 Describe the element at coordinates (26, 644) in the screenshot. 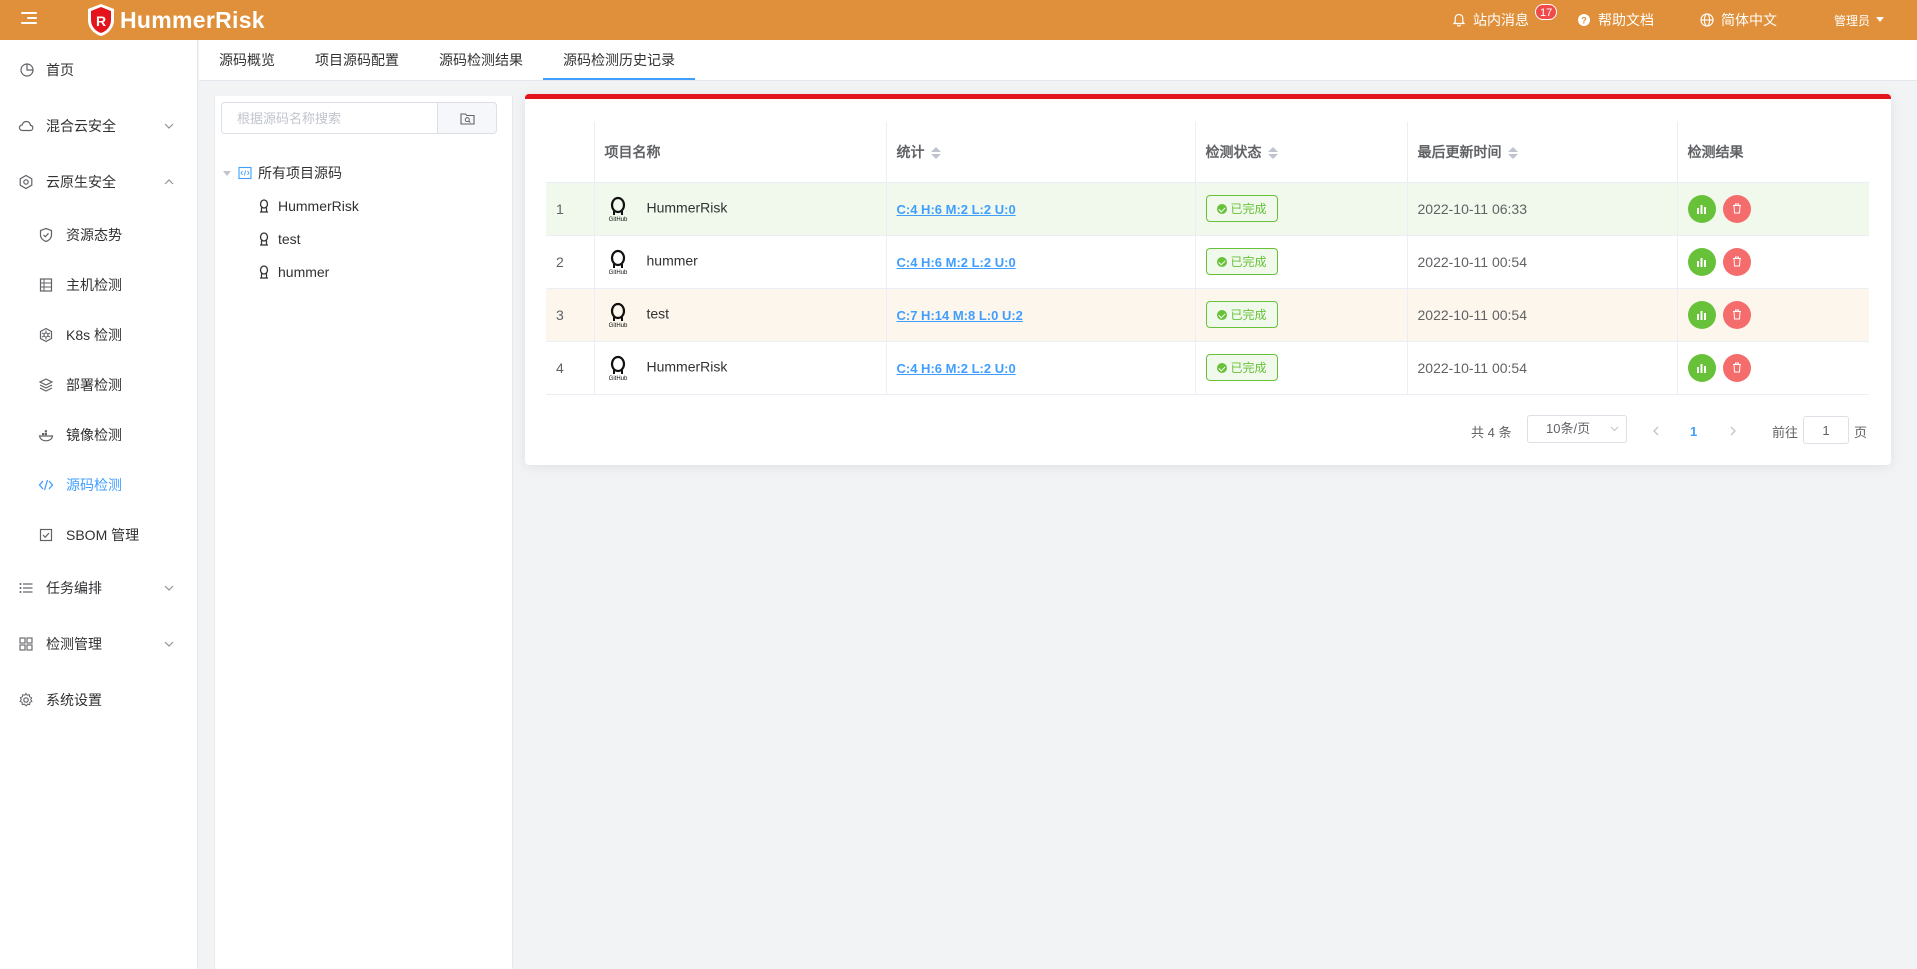

I see `grid-icon` at that location.